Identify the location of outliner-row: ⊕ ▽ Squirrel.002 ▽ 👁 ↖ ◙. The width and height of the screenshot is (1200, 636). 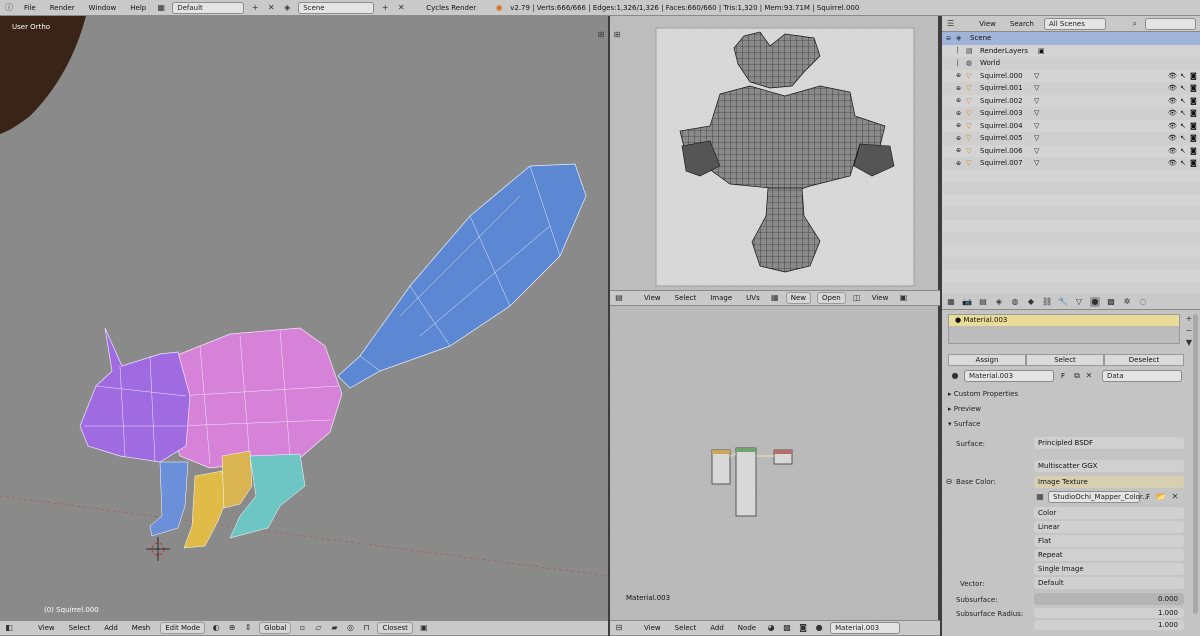
(1071, 101).